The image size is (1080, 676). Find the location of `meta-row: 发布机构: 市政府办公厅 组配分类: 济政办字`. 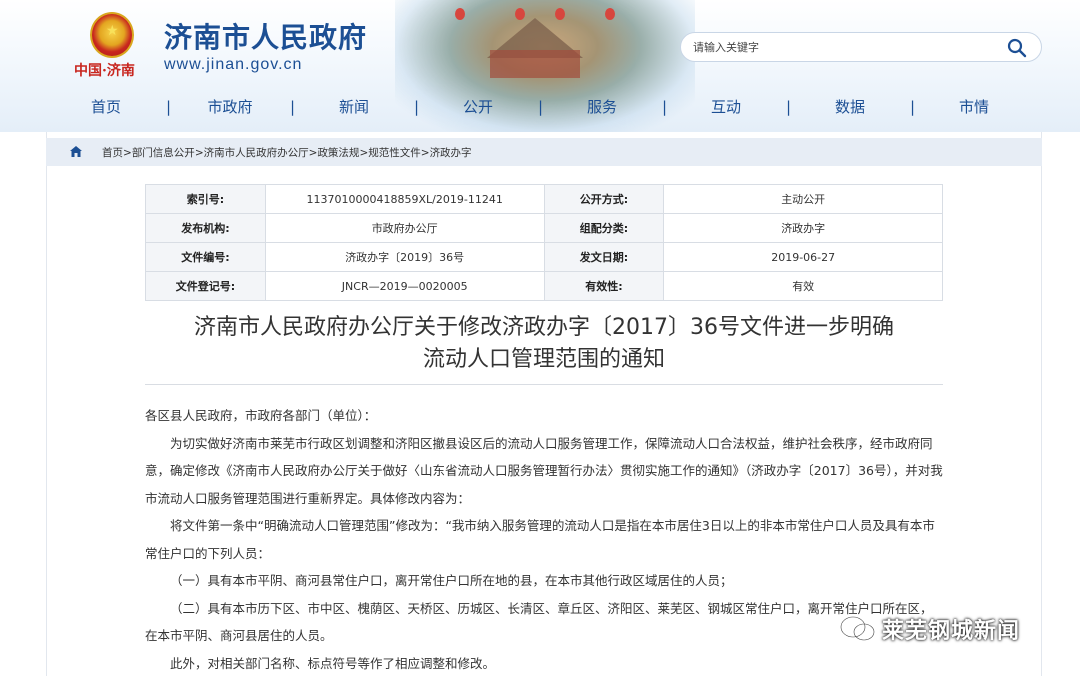

meta-row: 发布机构: 市政府办公厅 组配分类: 济政办字 is located at coordinates (544, 228).